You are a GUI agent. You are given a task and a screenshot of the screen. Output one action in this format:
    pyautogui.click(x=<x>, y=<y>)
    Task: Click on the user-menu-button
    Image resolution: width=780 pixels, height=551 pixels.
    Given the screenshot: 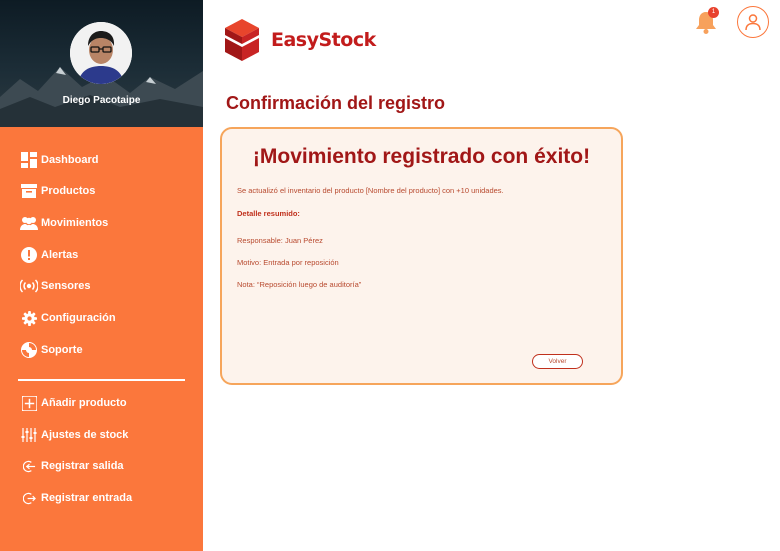 What is the action you would take?
    pyautogui.click(x=753, y=22)
    